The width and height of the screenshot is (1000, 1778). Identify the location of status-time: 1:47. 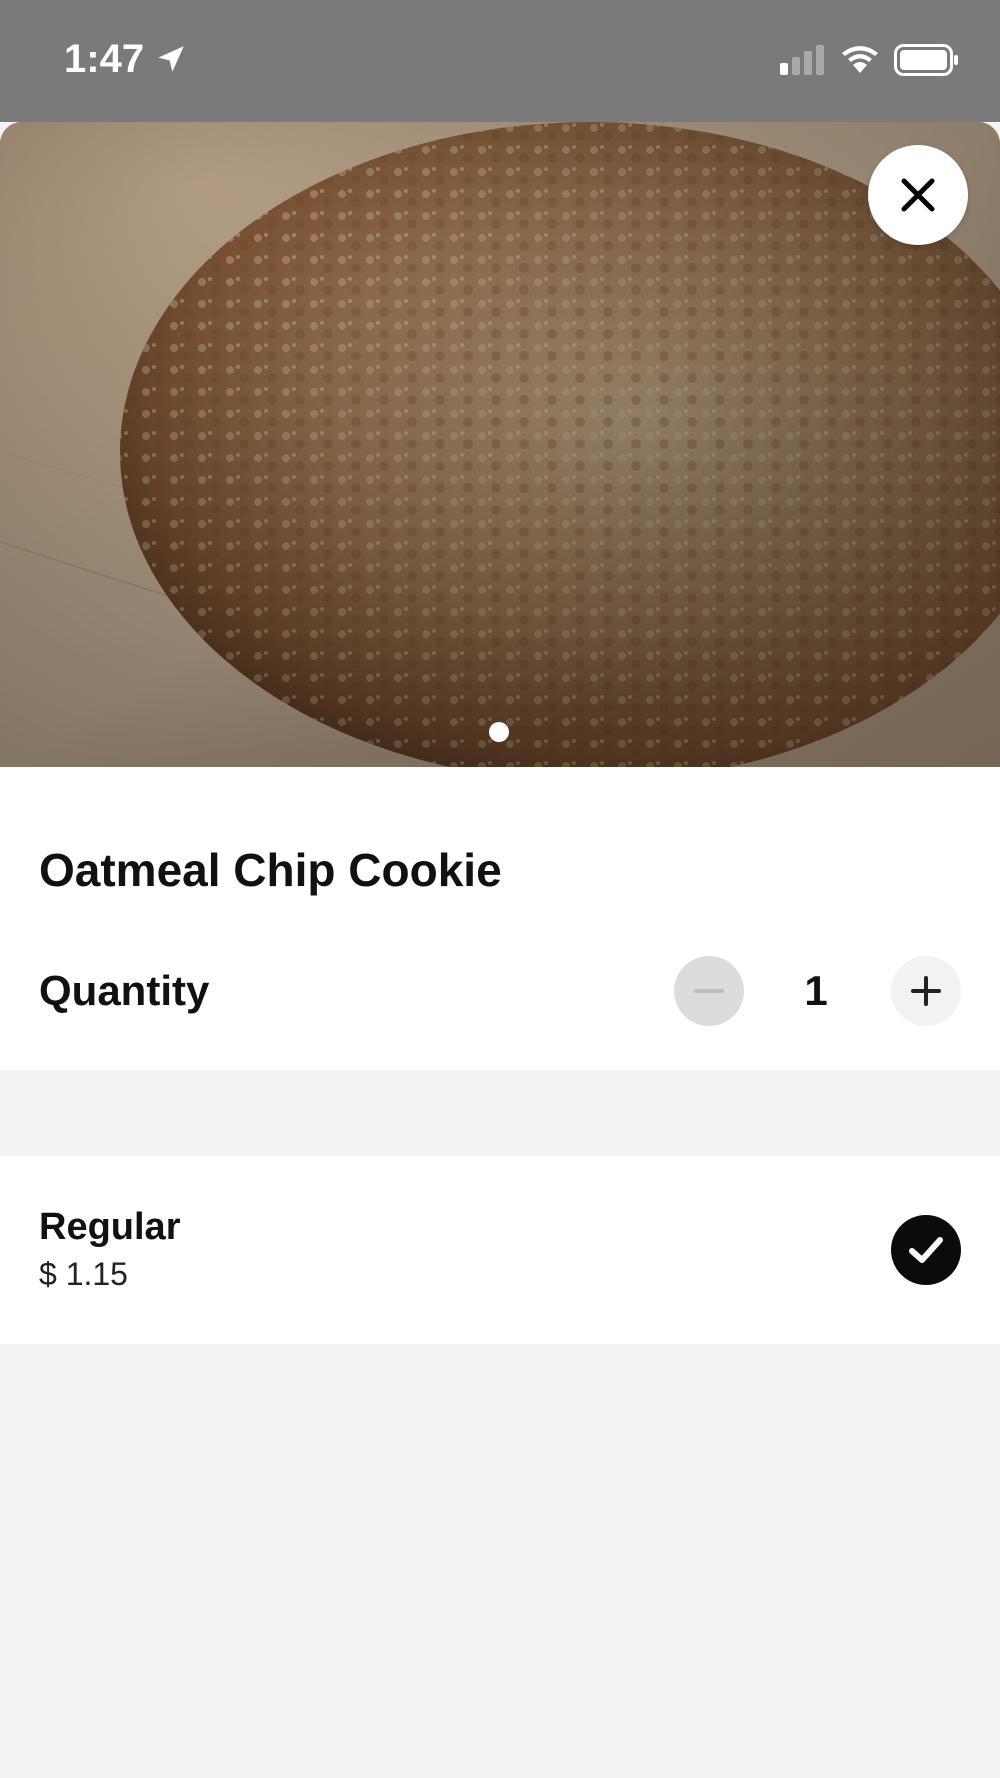
(104, 59).